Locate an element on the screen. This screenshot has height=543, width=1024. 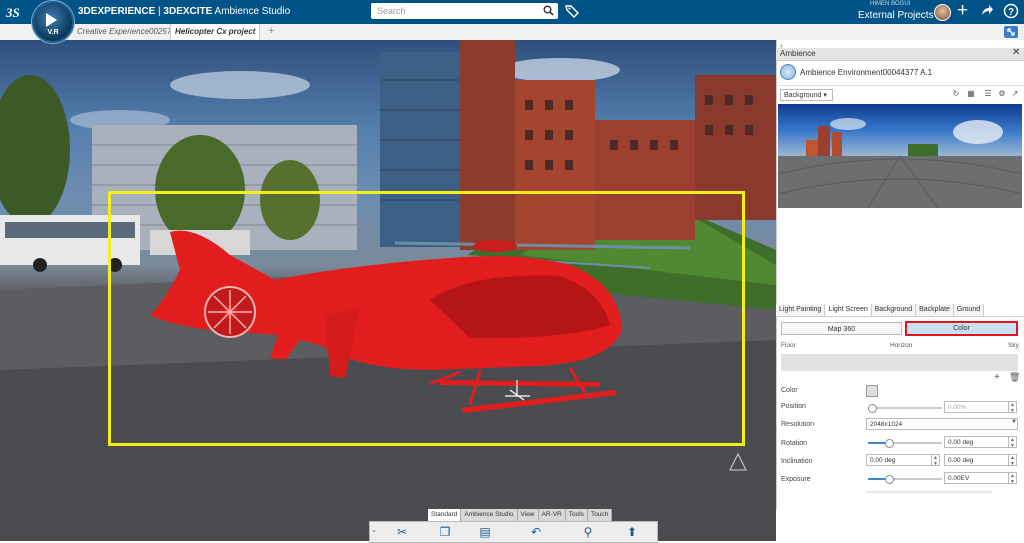
chevron-down-icon: ⌄ is located at coordinates (374, 531).